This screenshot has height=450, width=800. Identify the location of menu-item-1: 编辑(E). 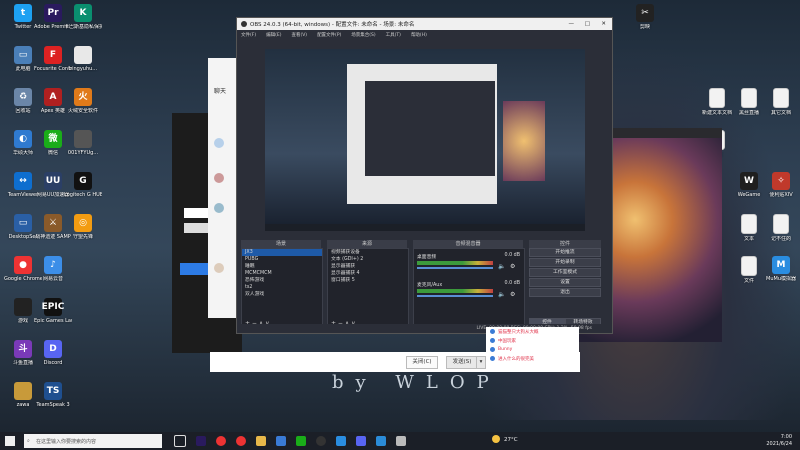
(273, 35).